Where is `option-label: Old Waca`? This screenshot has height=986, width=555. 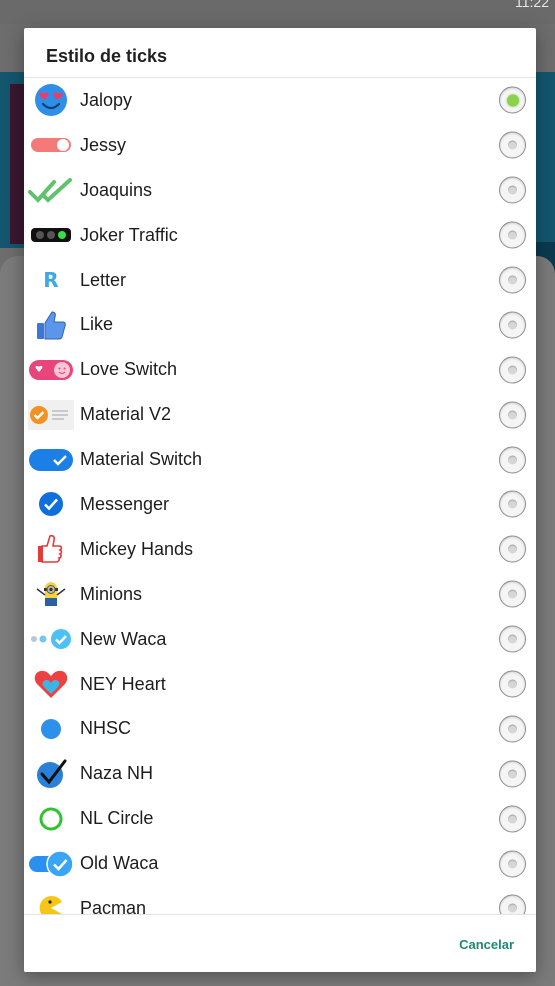 option-label: Old Waca is located at coordinates (119, 863).